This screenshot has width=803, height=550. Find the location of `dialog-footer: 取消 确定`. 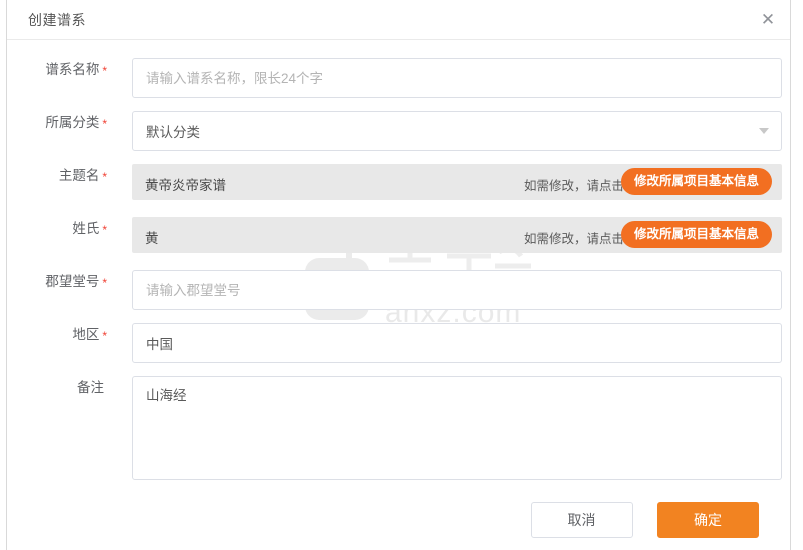

dialog-footer: 取消 确定 is located at coordinates (644, 520).